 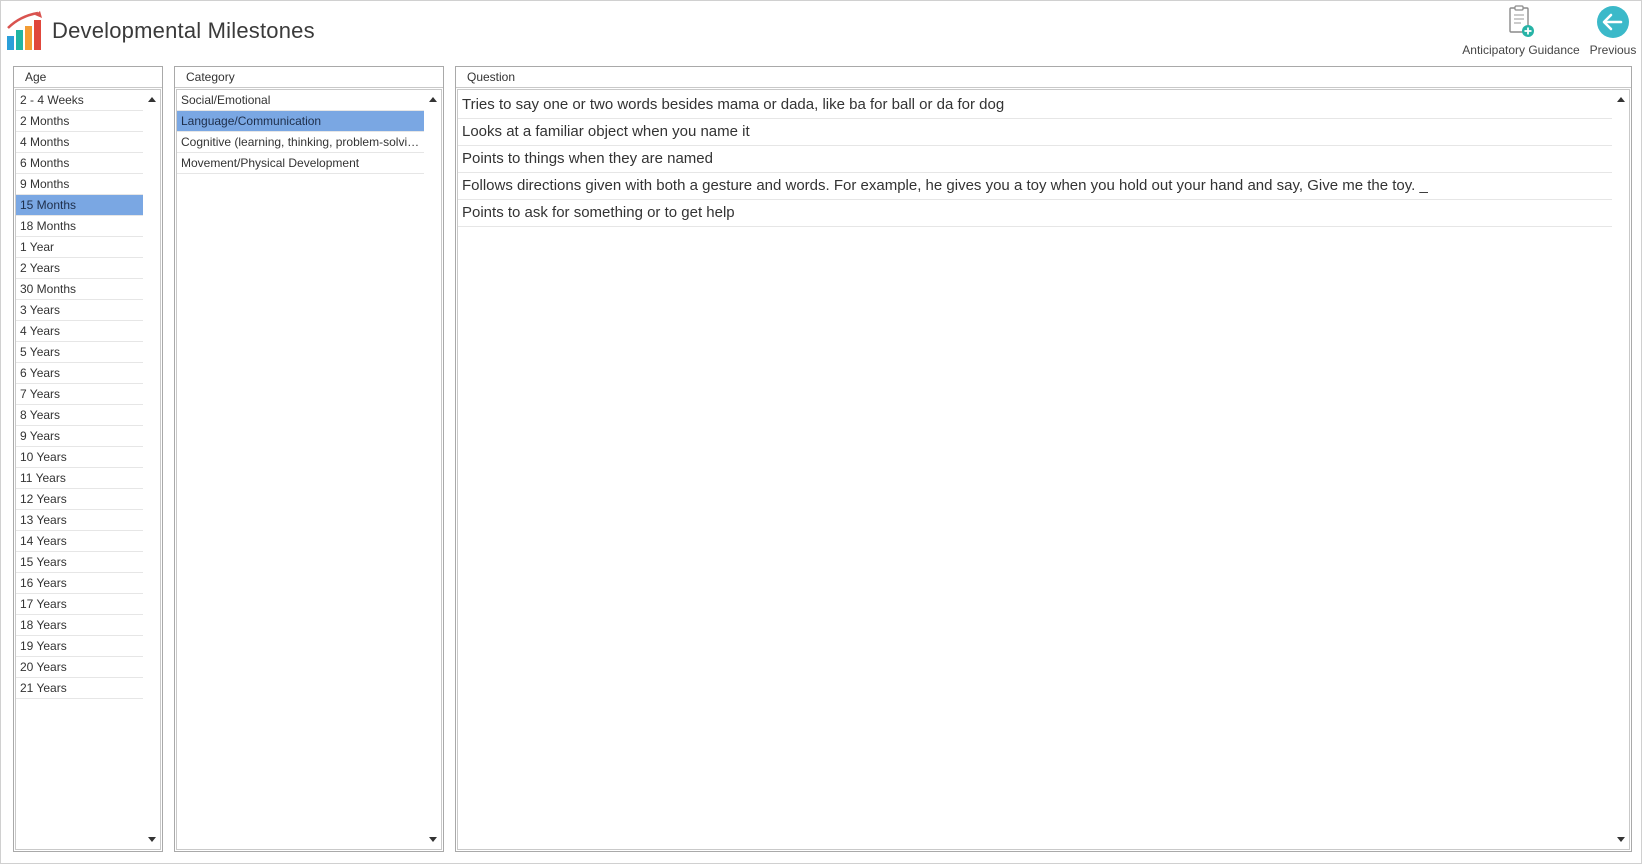 I want to click on arrow-left-circle-icon, so click(x=1613, y=22).